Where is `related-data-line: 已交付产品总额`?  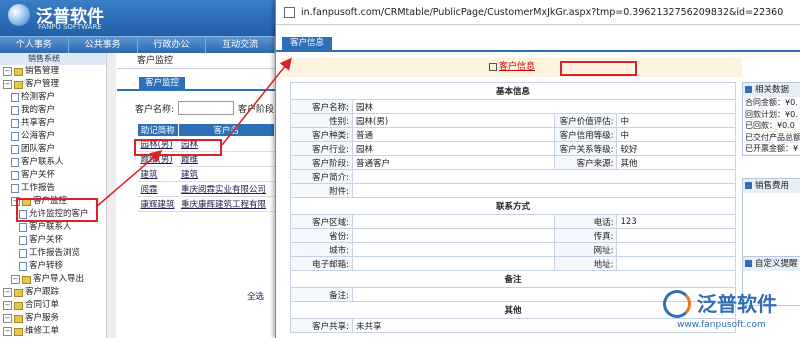 related-data-line: 已交付产品总额 is located at coordinates (771, 137).